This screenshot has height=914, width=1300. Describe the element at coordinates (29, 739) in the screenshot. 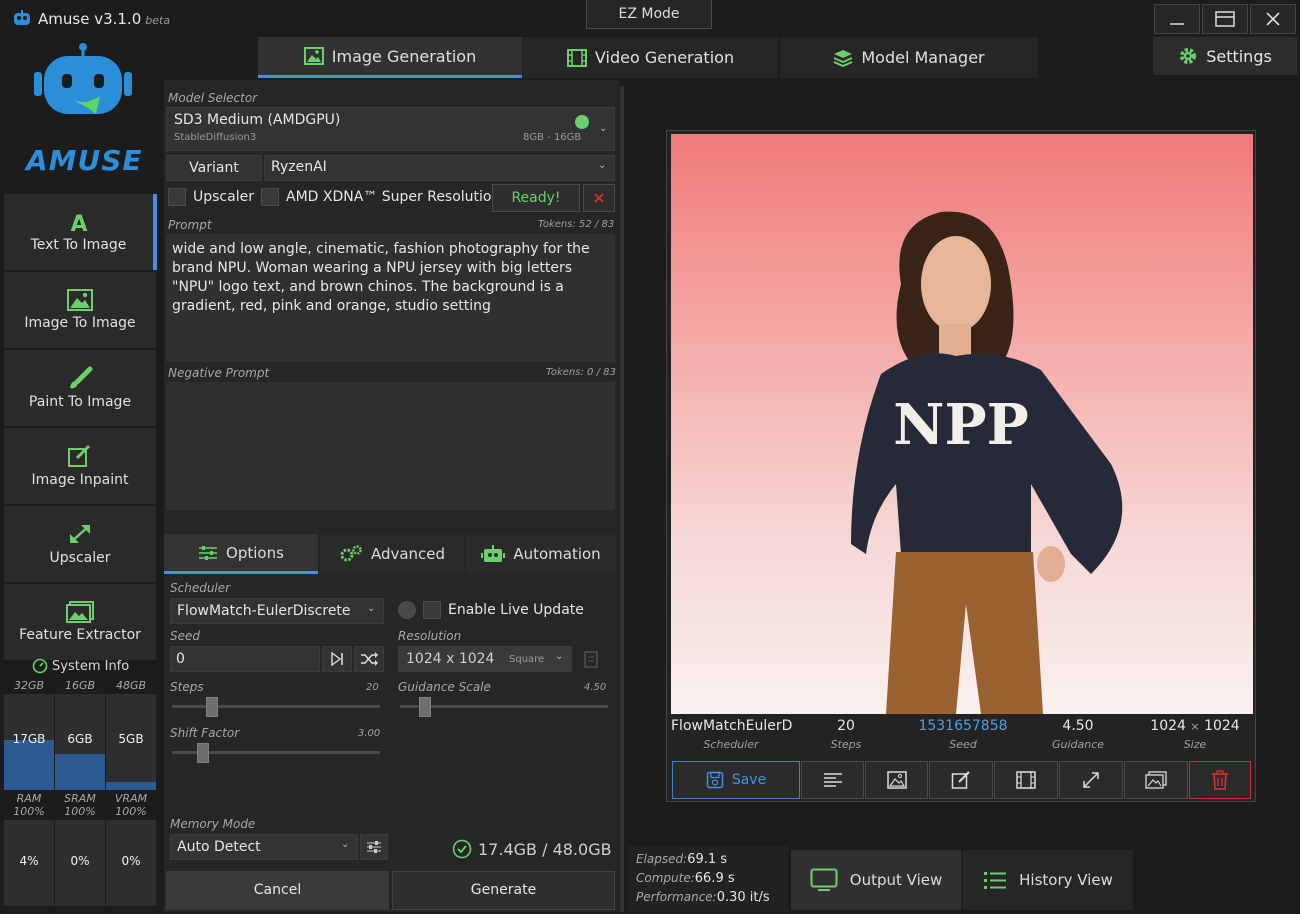

I see `meter-value: 17GB` at that location.